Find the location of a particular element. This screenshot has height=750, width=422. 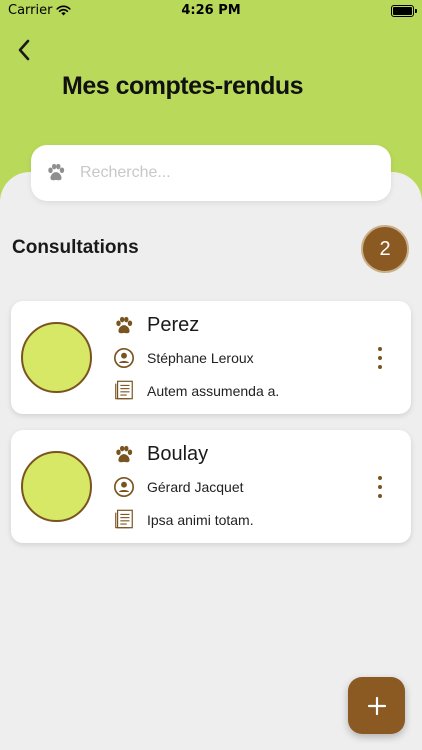

animal-name: Boulay is located at coordinates (178, 454).